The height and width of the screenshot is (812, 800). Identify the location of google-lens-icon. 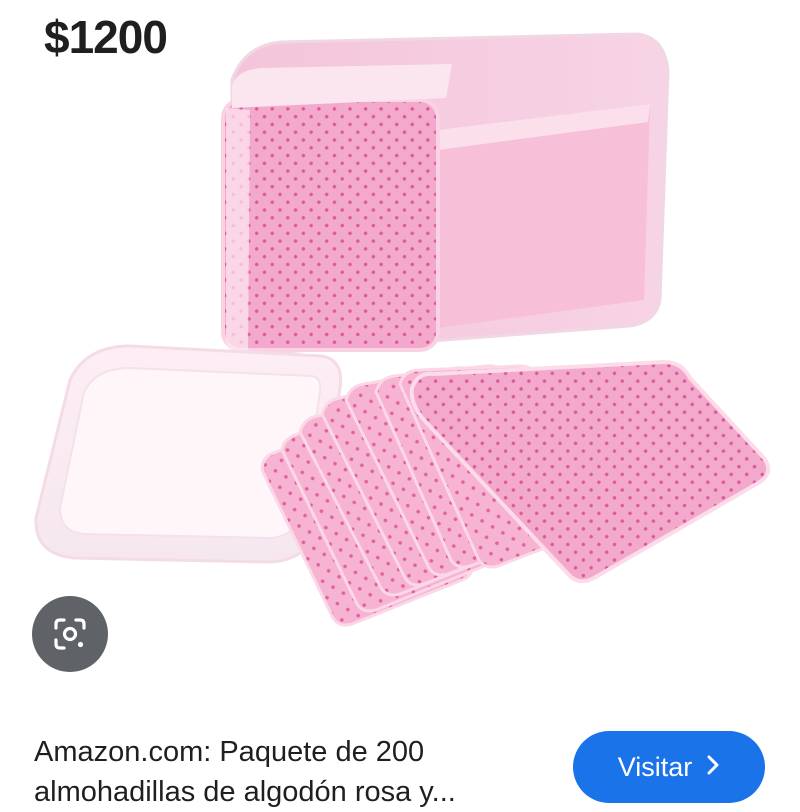
(70, 634).